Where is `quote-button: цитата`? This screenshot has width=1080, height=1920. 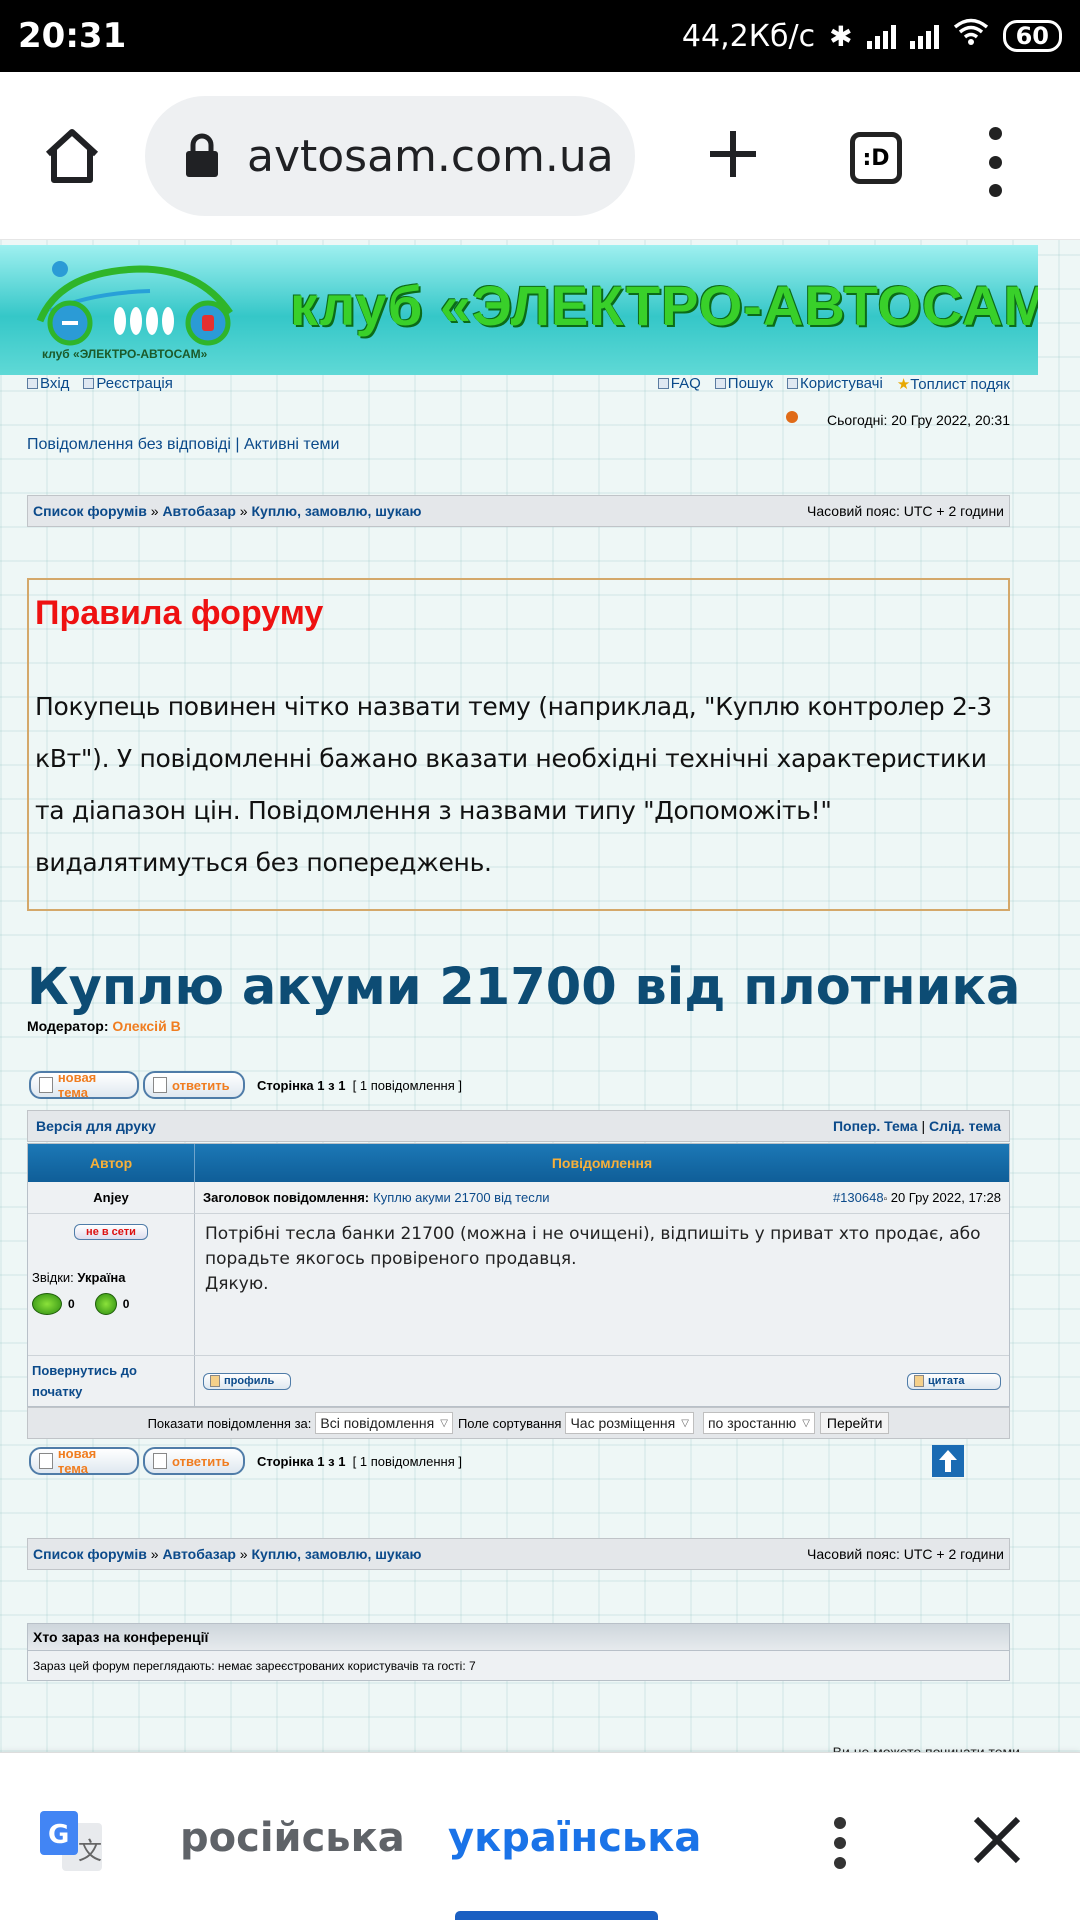 quote-button: цитата is located at coordinates (954, 1381).